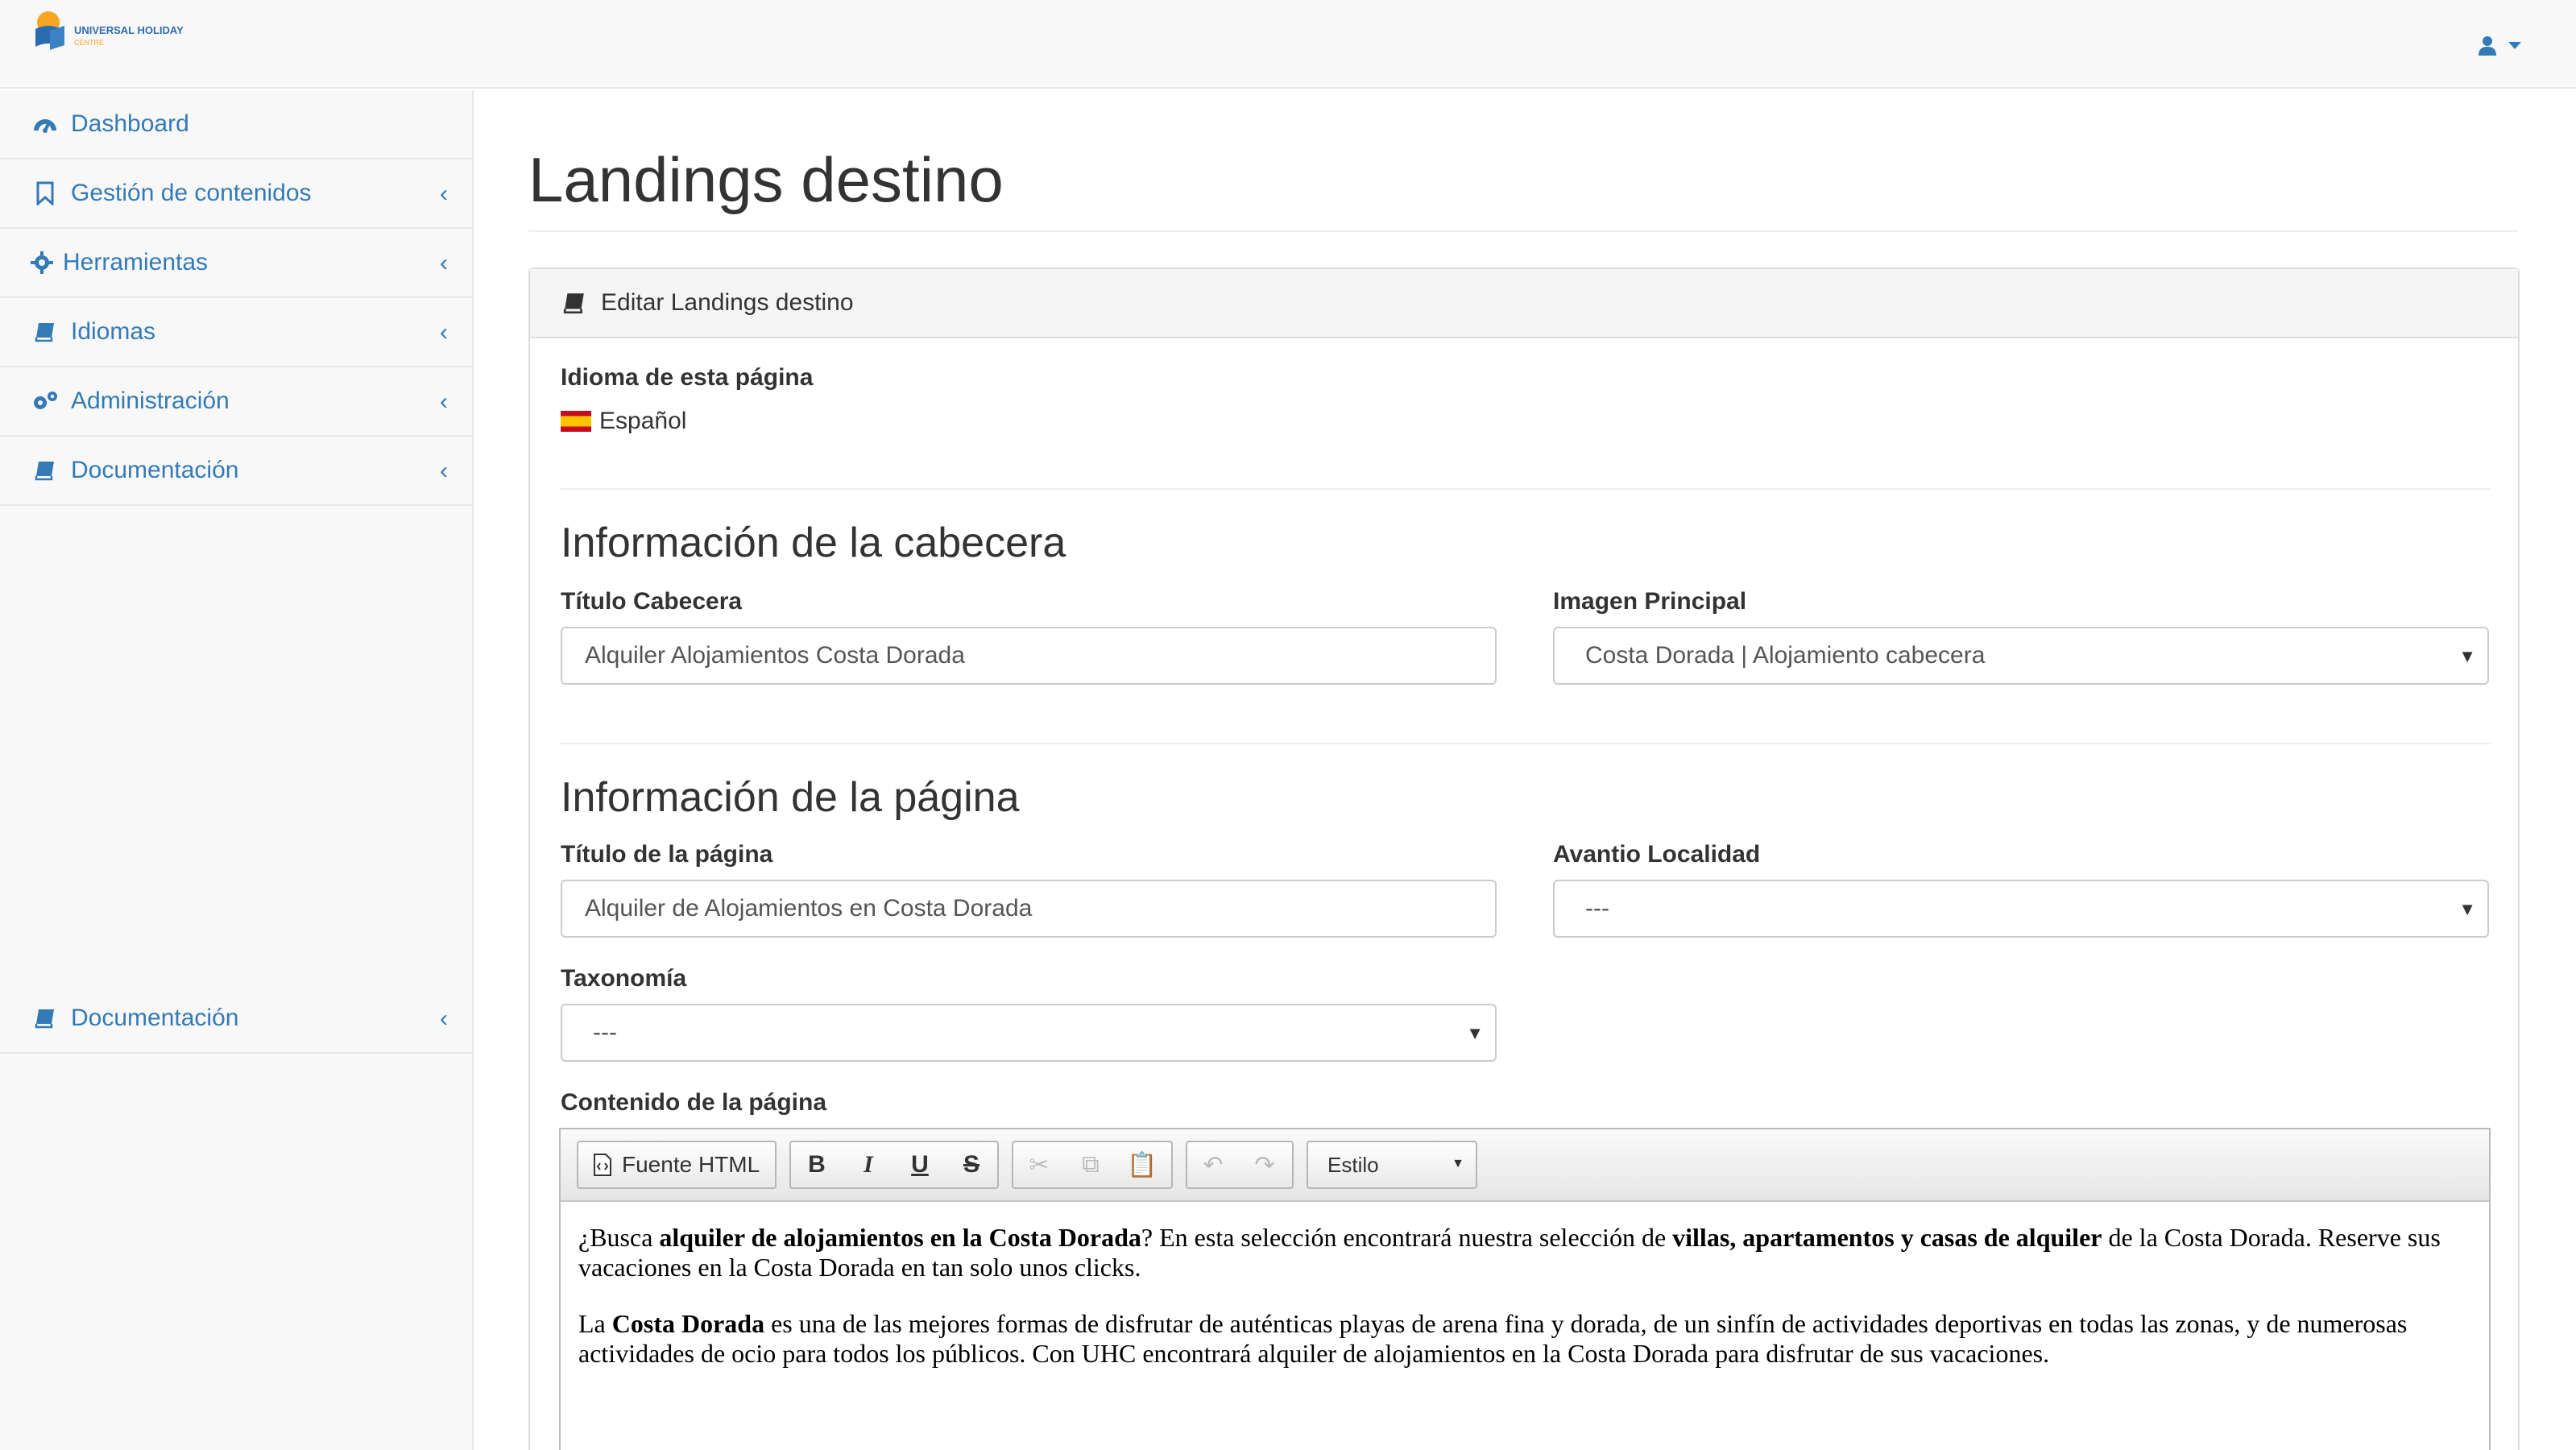 Image resolution: width=2576 pixels, height=1450 pixels. Describe the element at coordinates (45, 125) in the screenshot. I see `dashboard-icon` at that location.